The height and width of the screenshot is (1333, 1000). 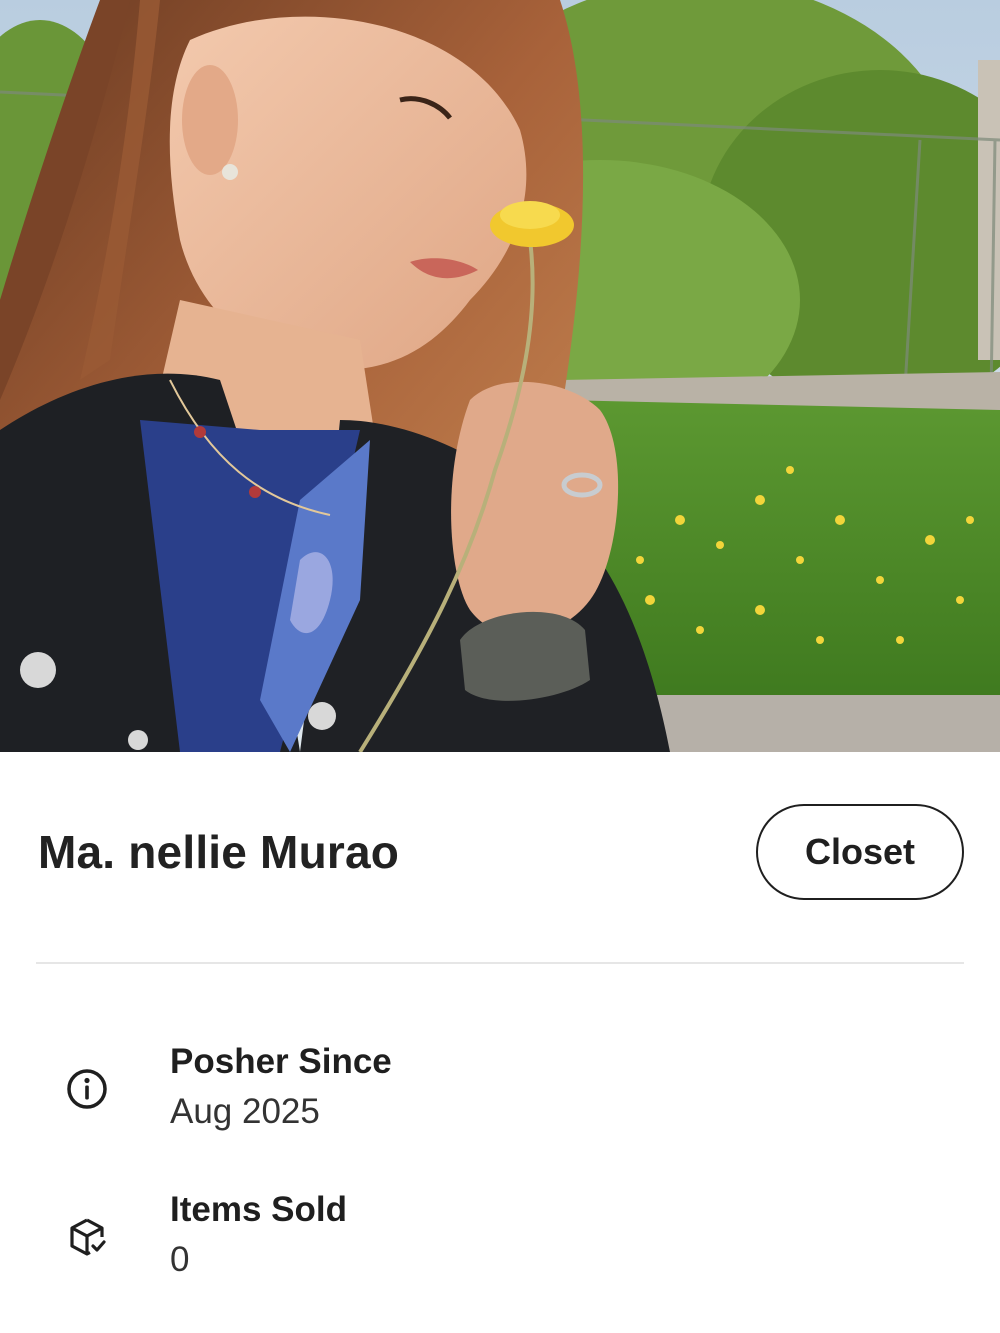 What do you see at coordinates (281, 1061) in the screenshot?
I see `posher-since-label: Posher Since` at bounding box center [281, 1061].